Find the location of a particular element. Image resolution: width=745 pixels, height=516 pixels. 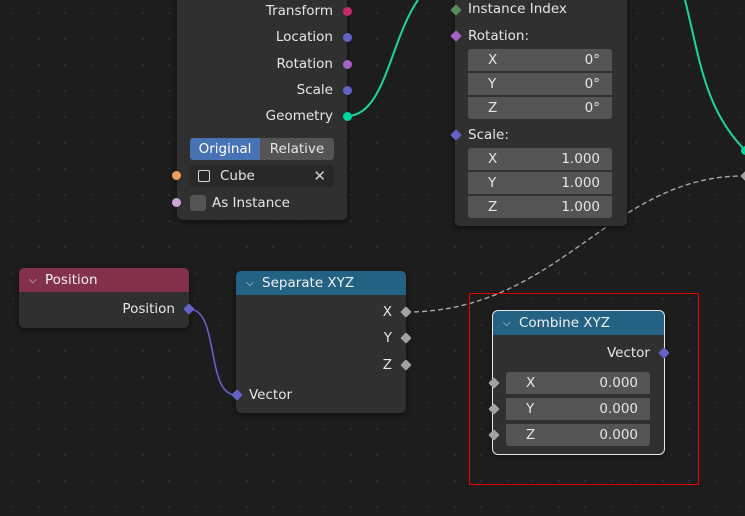

node-title: Position is located at coordinates (71, 280).